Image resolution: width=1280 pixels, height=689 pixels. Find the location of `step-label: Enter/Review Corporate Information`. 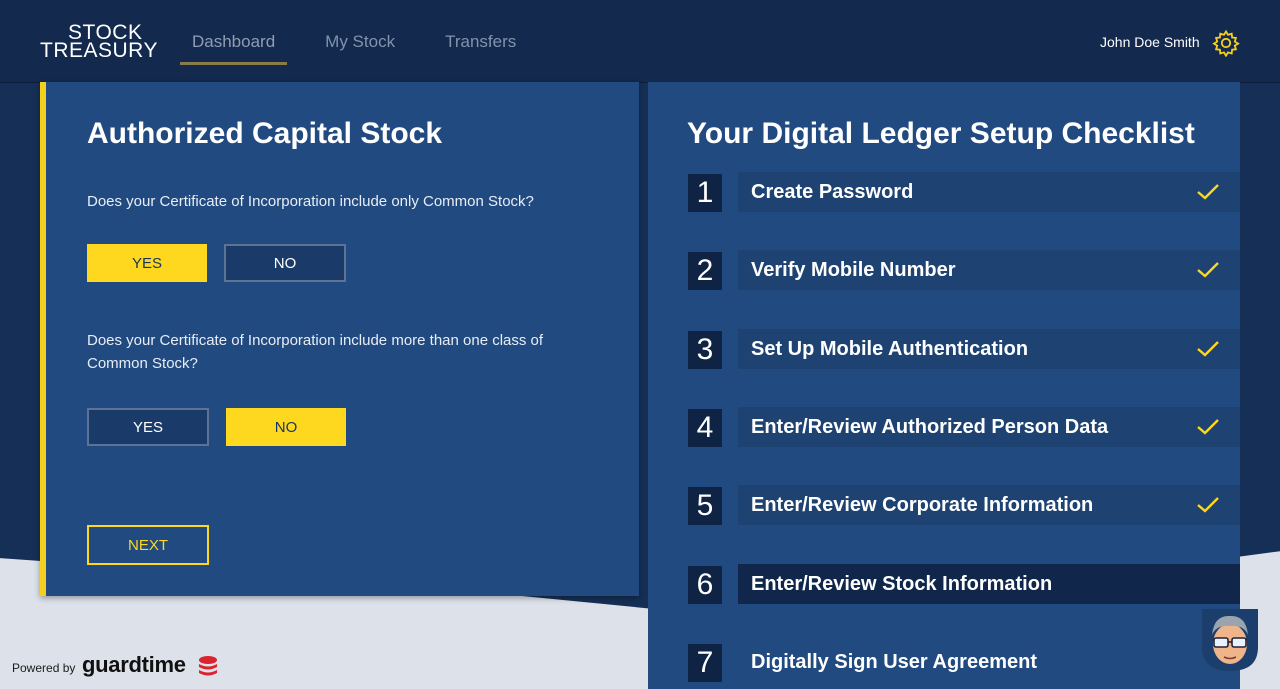

step-label: Enter/Review Corporate Information is located at coordinates (922, 504).